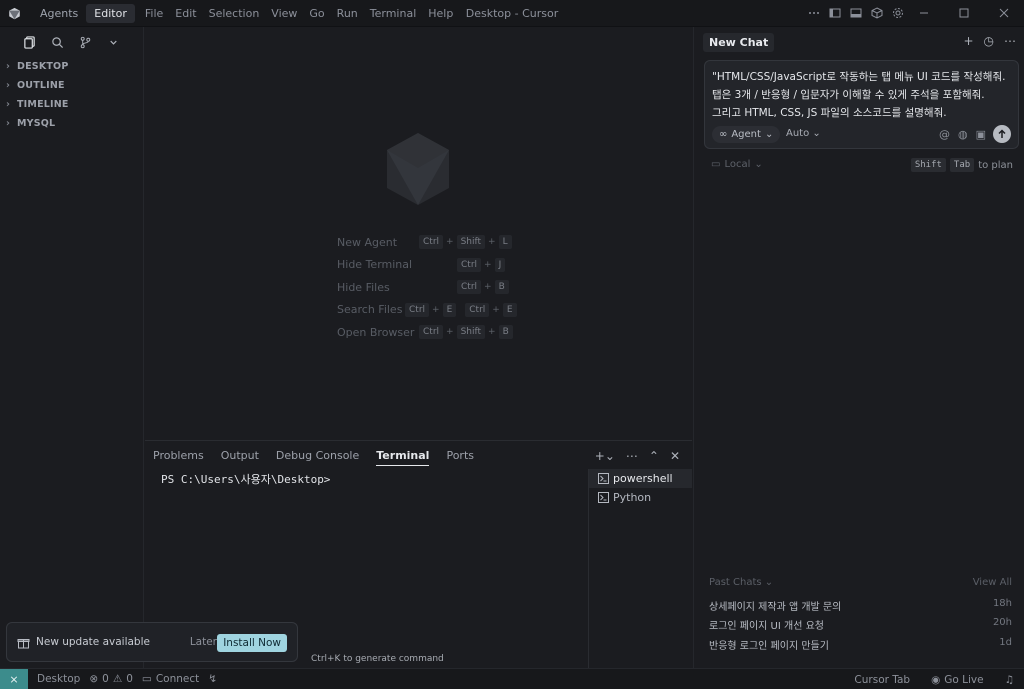  I want to click on connect-button: ▭ Connect, so click(170, 679).